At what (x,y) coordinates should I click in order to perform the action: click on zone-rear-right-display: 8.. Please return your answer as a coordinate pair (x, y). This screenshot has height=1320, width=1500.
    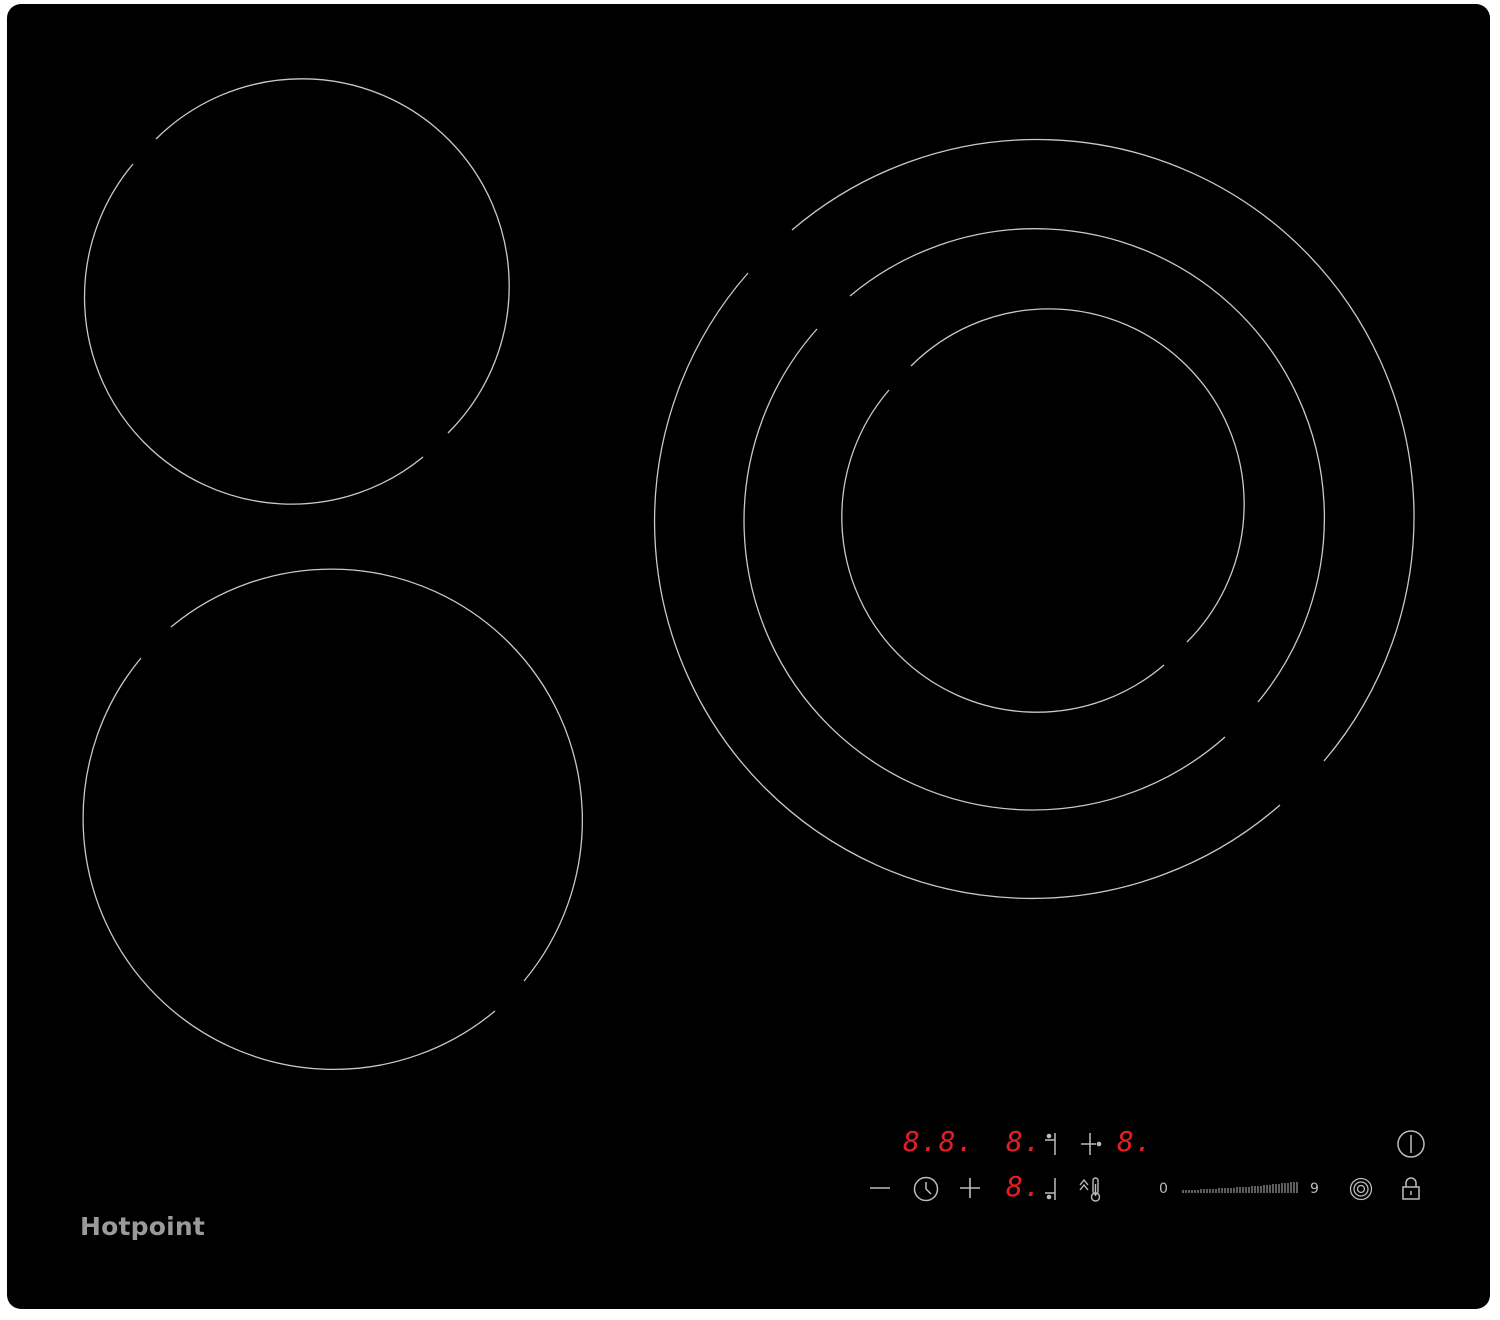
    Looking at the image, I should click on (1135, 1141).